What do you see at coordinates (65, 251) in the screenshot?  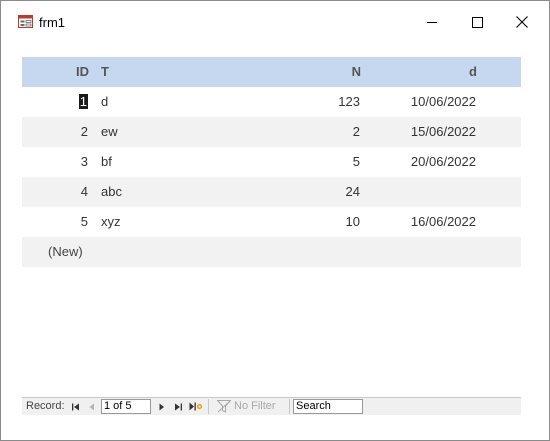 I see `new-record-label: (New)` at bounding box center [65, 251].